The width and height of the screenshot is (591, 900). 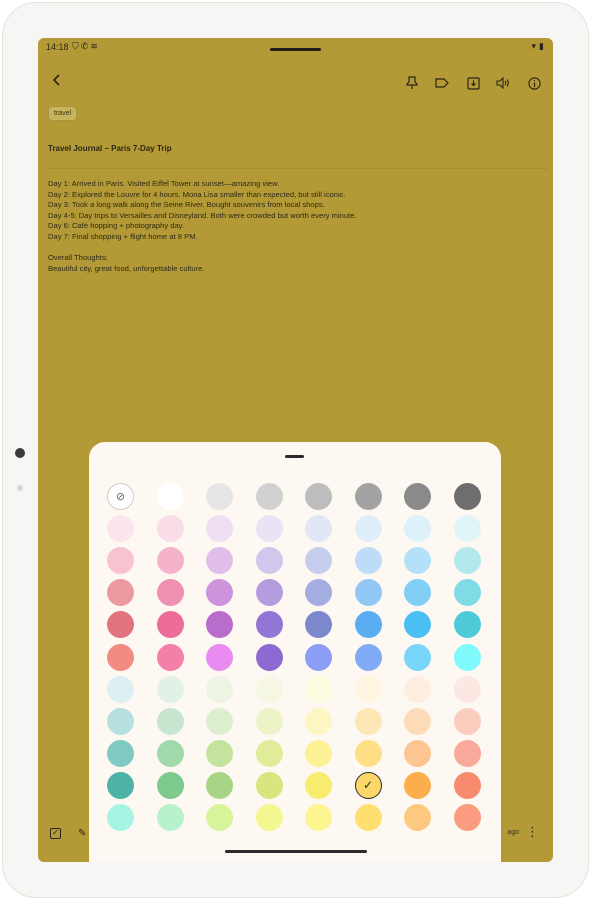 I want to click on palette-button: ✎, so click(x=82, y=833).